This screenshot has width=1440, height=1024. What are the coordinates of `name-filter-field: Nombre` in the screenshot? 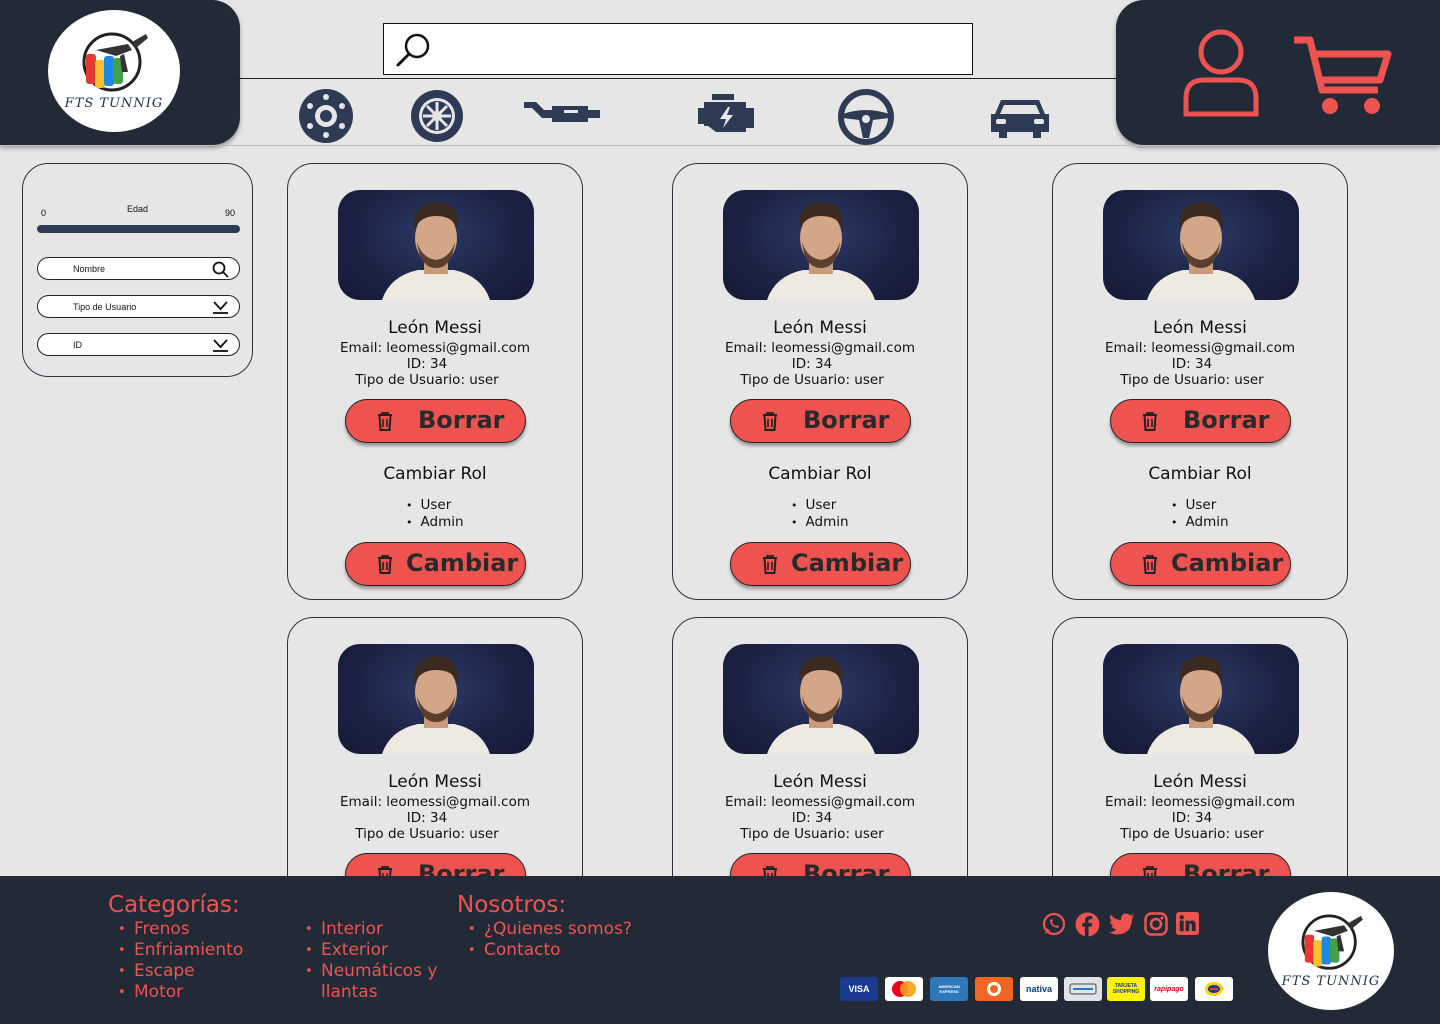 It's located at (138, 268).